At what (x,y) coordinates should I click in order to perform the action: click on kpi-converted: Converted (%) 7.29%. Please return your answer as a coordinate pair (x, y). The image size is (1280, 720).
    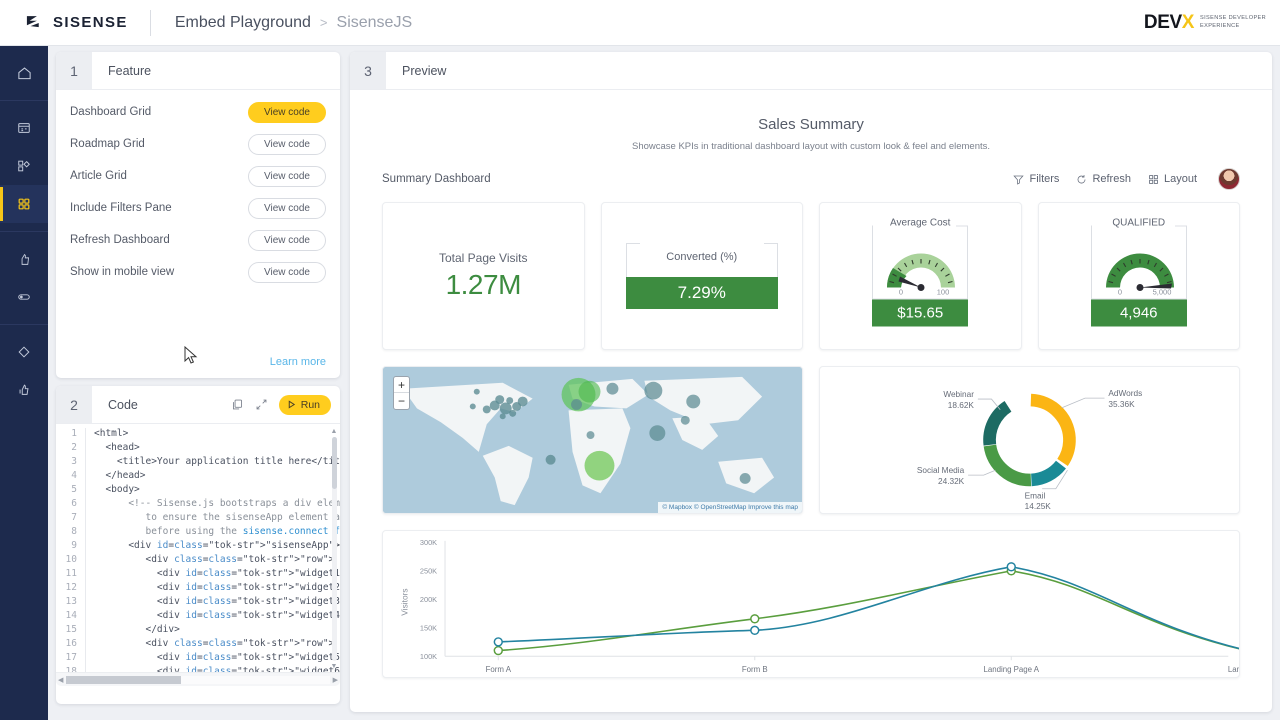
    Looking at the image, I should click on (701, 276).